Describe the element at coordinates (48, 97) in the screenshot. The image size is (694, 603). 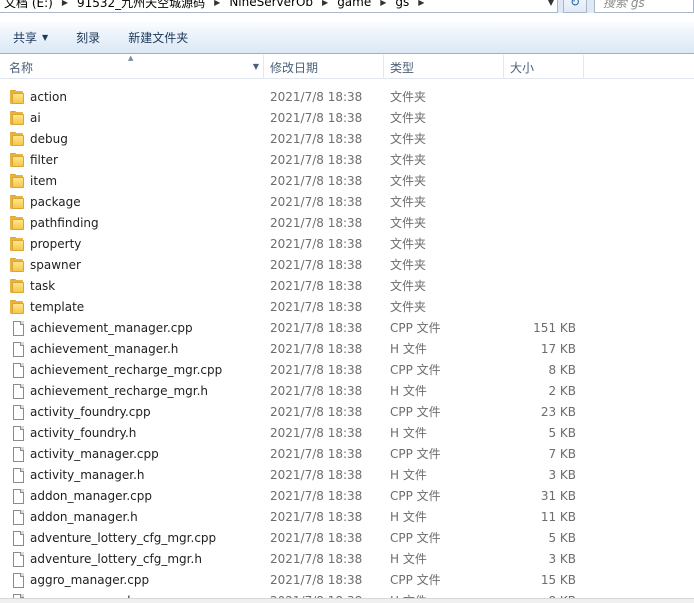
I see `file-name: action` at that location.